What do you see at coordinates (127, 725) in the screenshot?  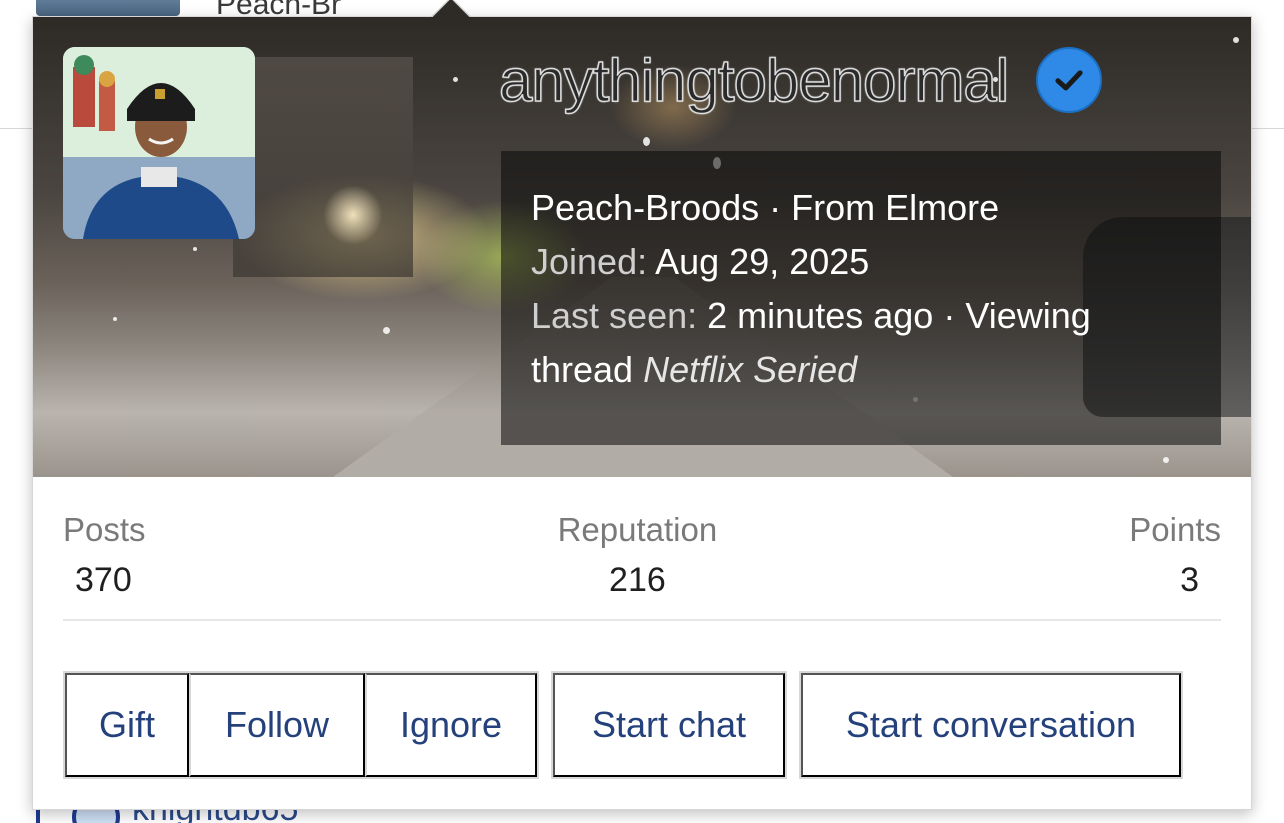 I see `gift-button: Gift` at bounding box center [127, 725].